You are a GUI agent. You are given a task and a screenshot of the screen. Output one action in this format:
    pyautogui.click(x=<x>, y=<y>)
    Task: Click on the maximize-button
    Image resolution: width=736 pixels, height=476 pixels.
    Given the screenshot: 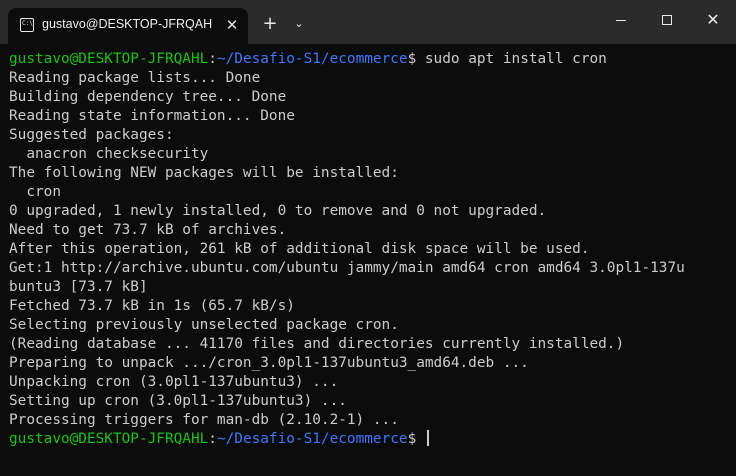 What is the action you would take?
    pyautogui.click(x=667, y=20)
    